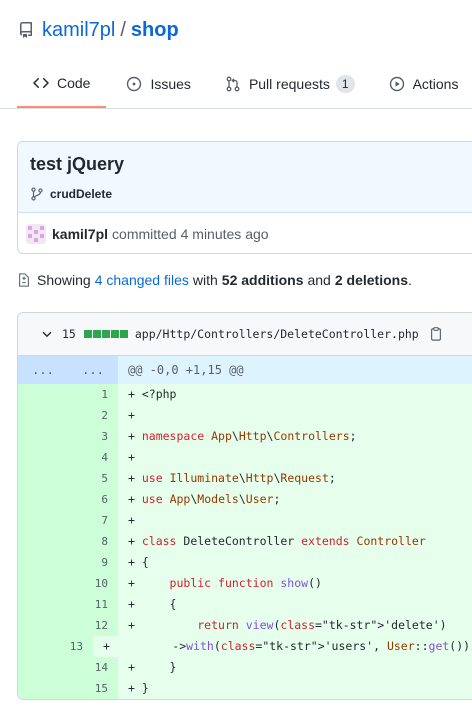 The height and width of the screenshot is (713, 472). I want to click on new-line-number: 15, so click(93, 688).